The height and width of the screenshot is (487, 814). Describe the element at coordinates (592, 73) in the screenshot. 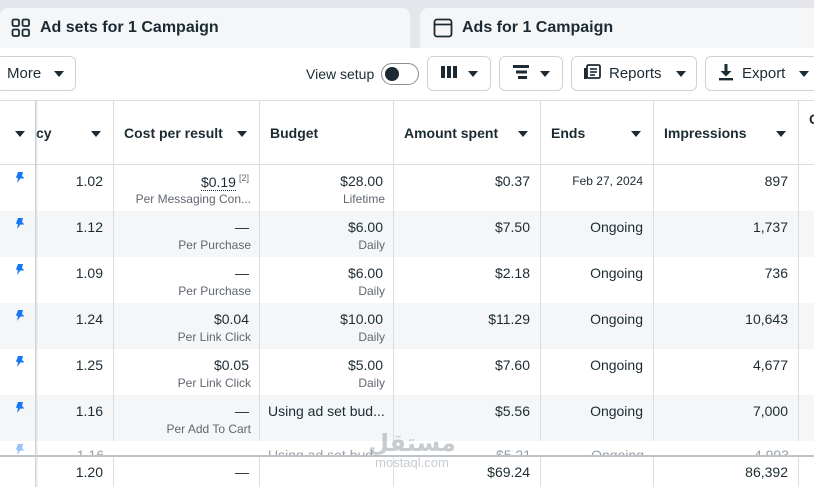

I see `reports-icon` at that location.